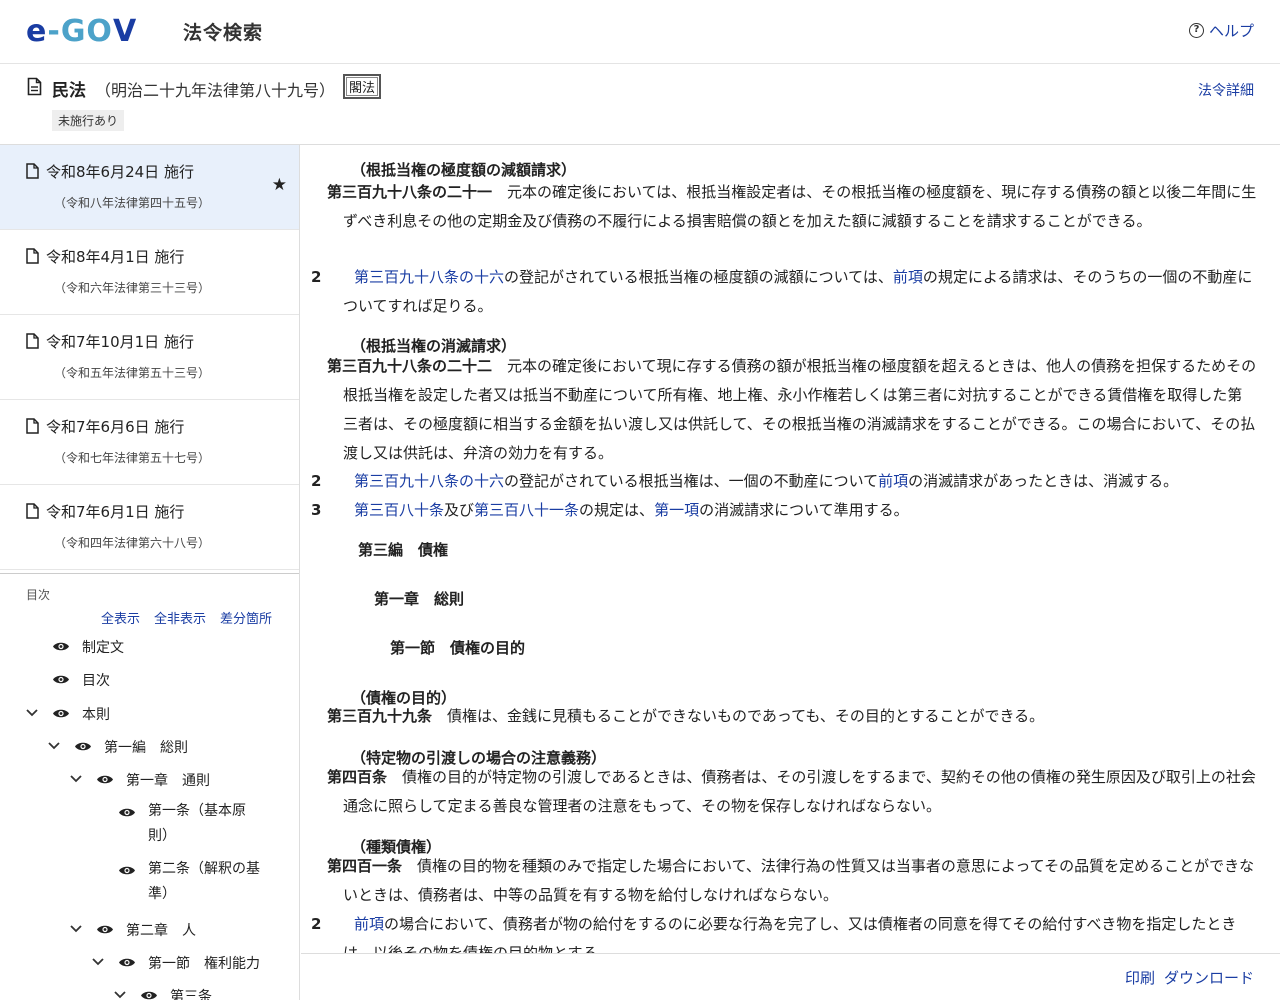  I want to click on article-text: 及び, so click(459, 510).